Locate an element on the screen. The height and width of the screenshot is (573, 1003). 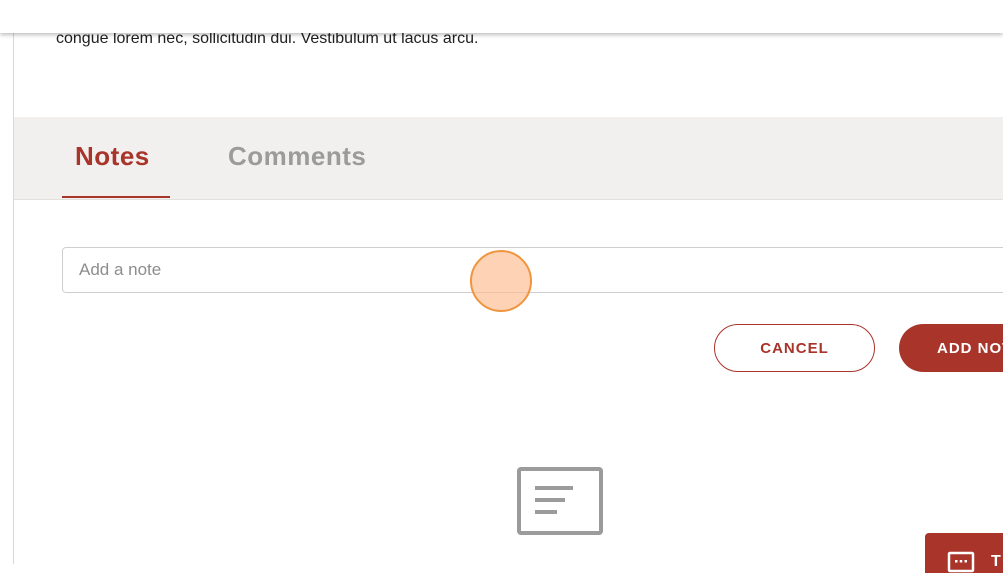
active-tab-indicator is located at coordinates (116, 197).